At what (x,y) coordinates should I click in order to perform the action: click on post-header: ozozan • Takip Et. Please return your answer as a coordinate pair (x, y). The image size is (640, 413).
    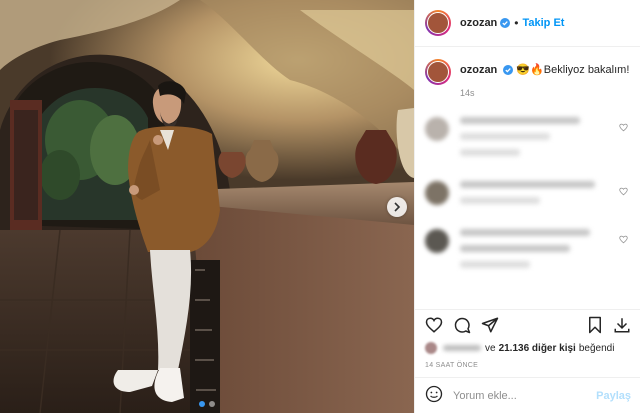
    Looking at the image, I should click on (527, 23).